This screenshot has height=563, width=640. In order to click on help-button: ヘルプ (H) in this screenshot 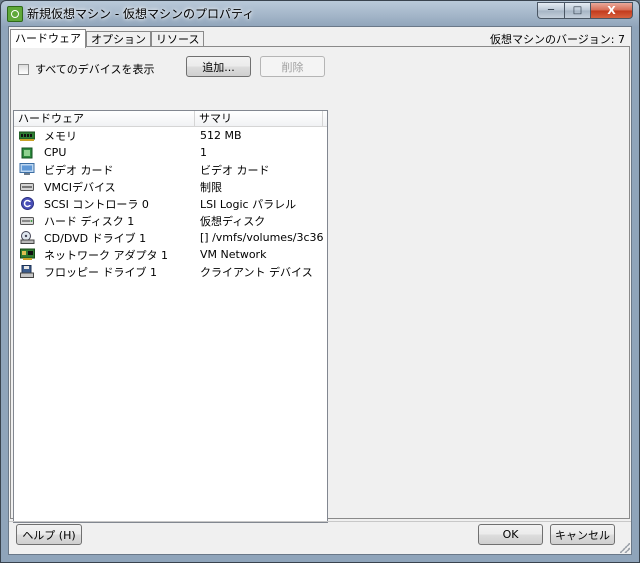, I will do `click(49, 534)`.